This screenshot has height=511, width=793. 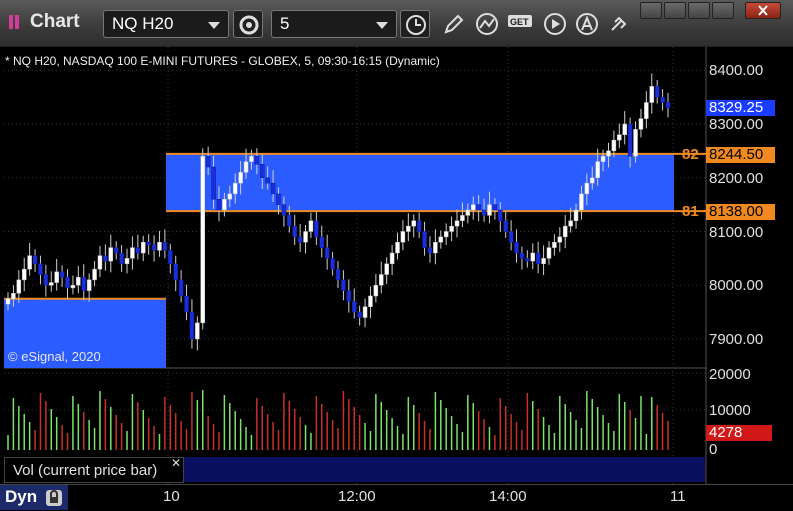 What do you see at coordinates (176, 463) in the screenshot?
I see `close-icon: ✕` at bounding box center [176, 463].